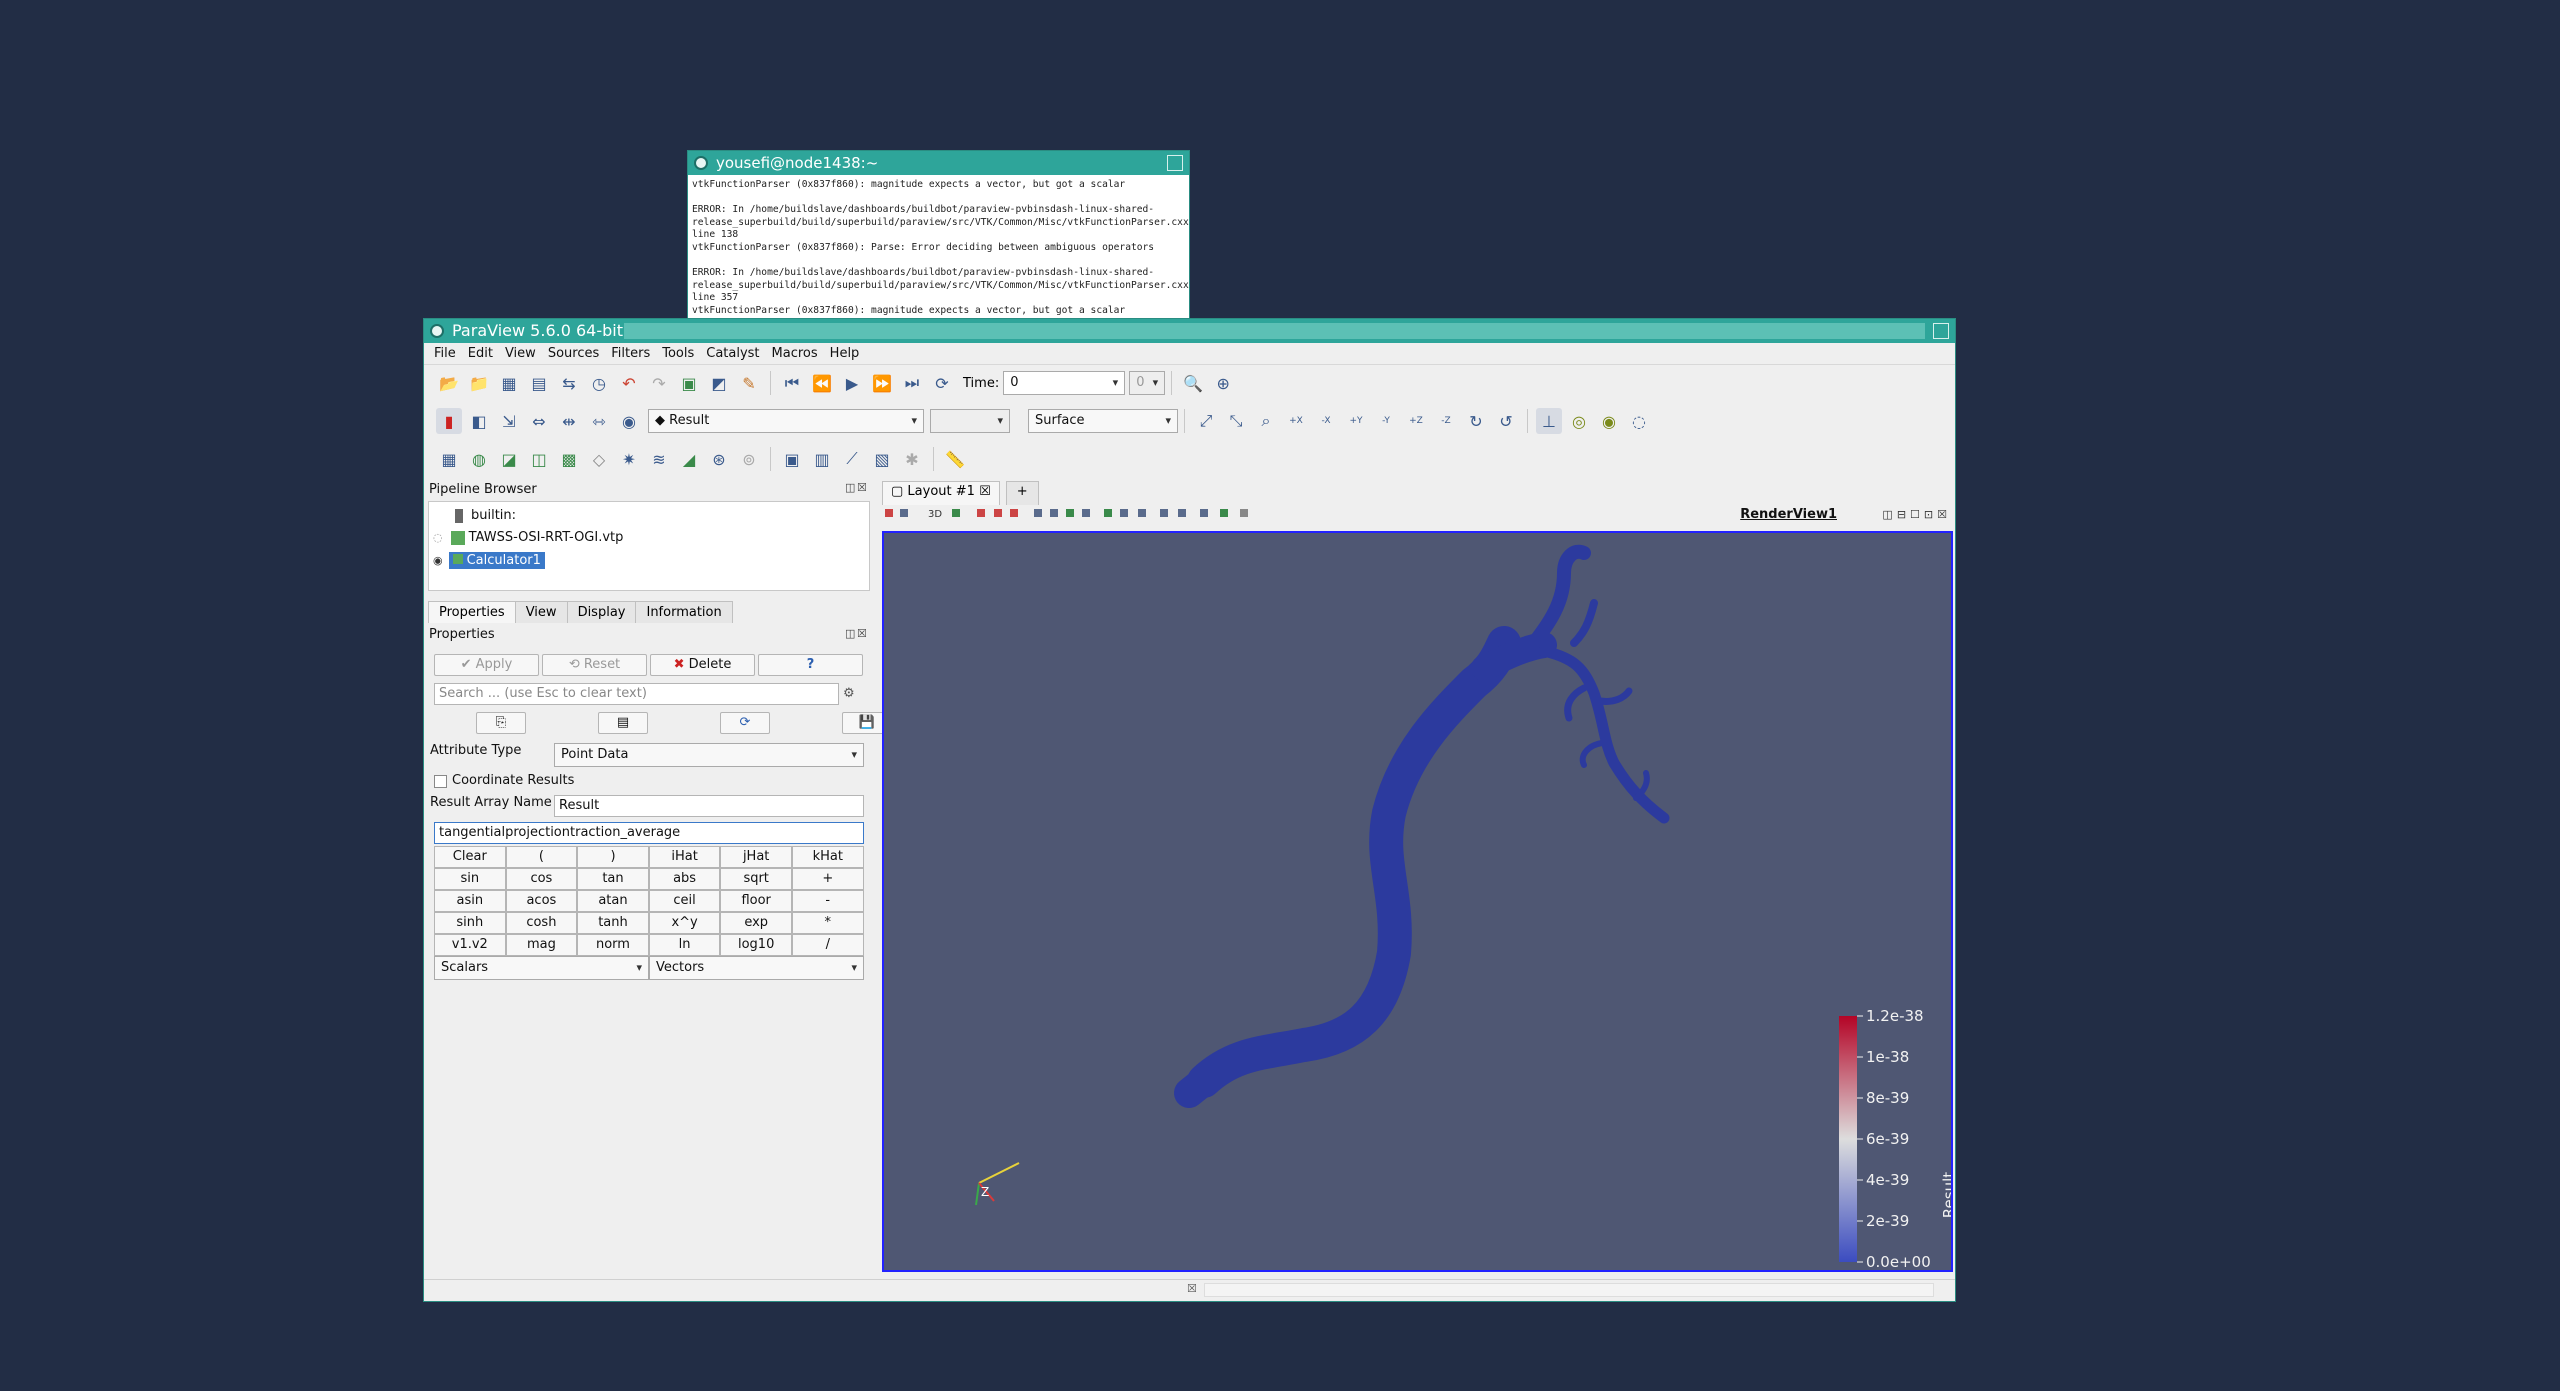  I want to click on contour-icon: ◍, so click(479, 459).